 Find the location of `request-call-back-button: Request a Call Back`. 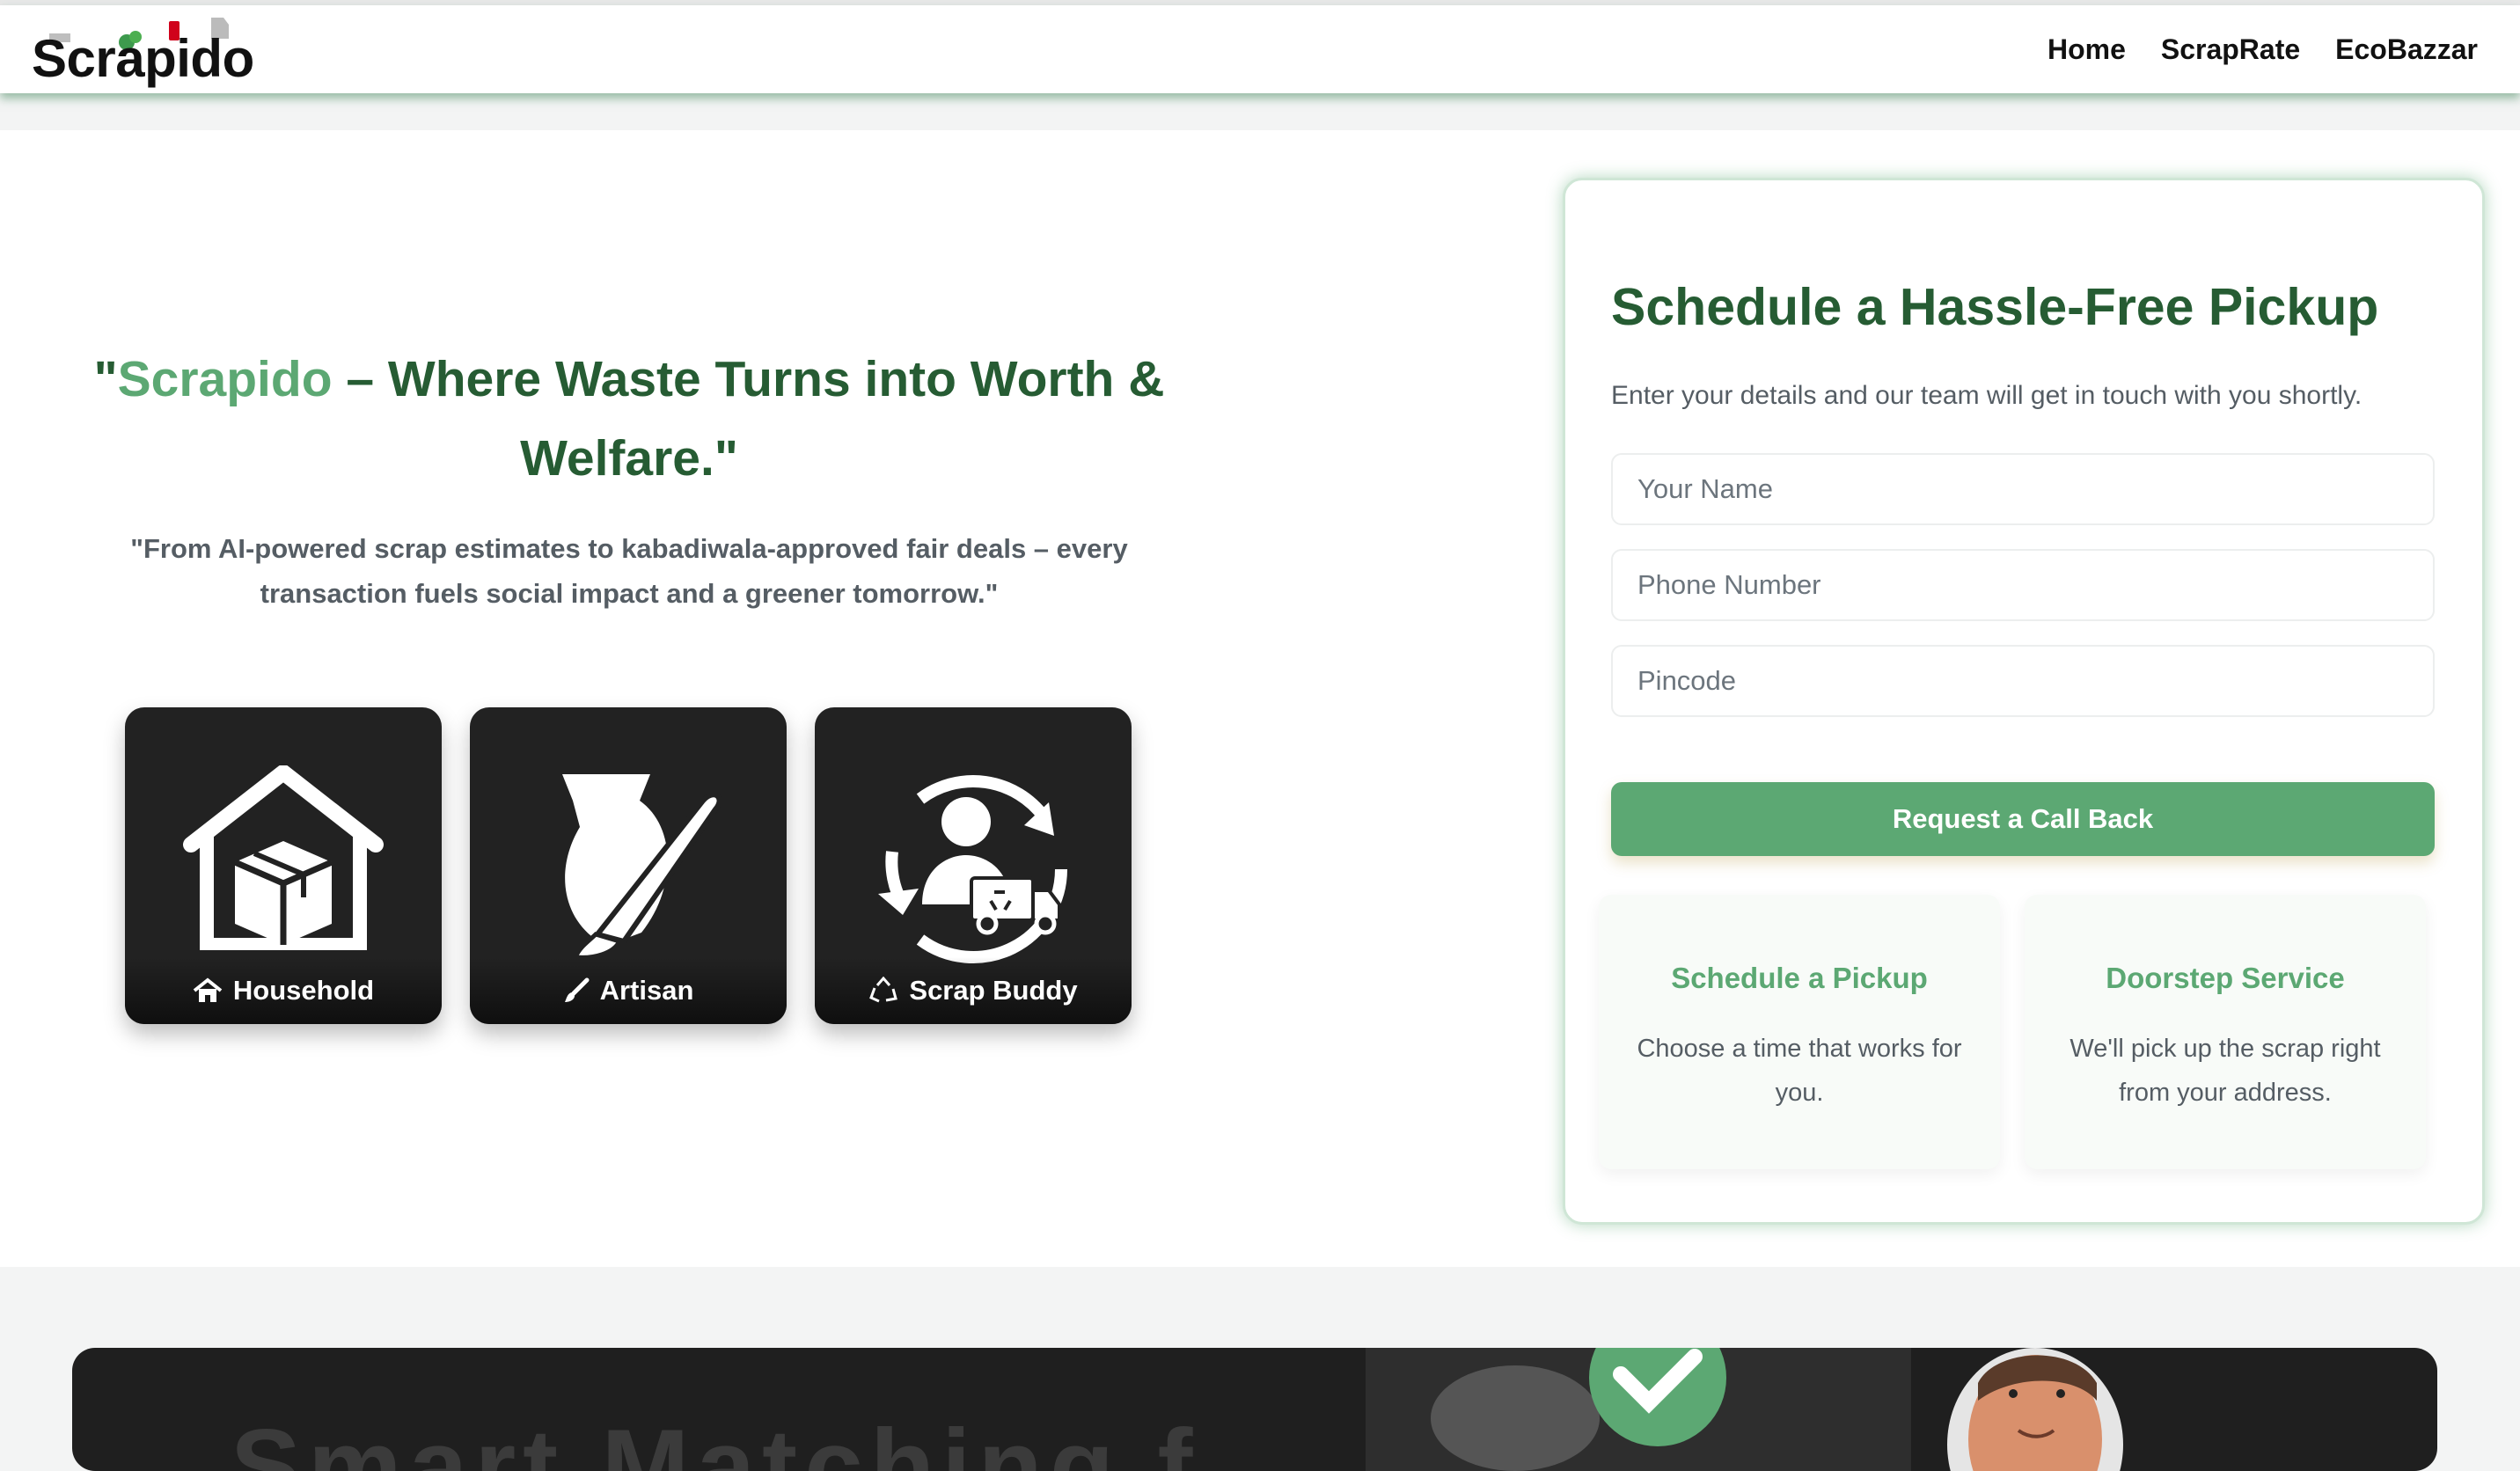

request-call-back-button: Request a Call Back is located at coordinates (2023, 819).